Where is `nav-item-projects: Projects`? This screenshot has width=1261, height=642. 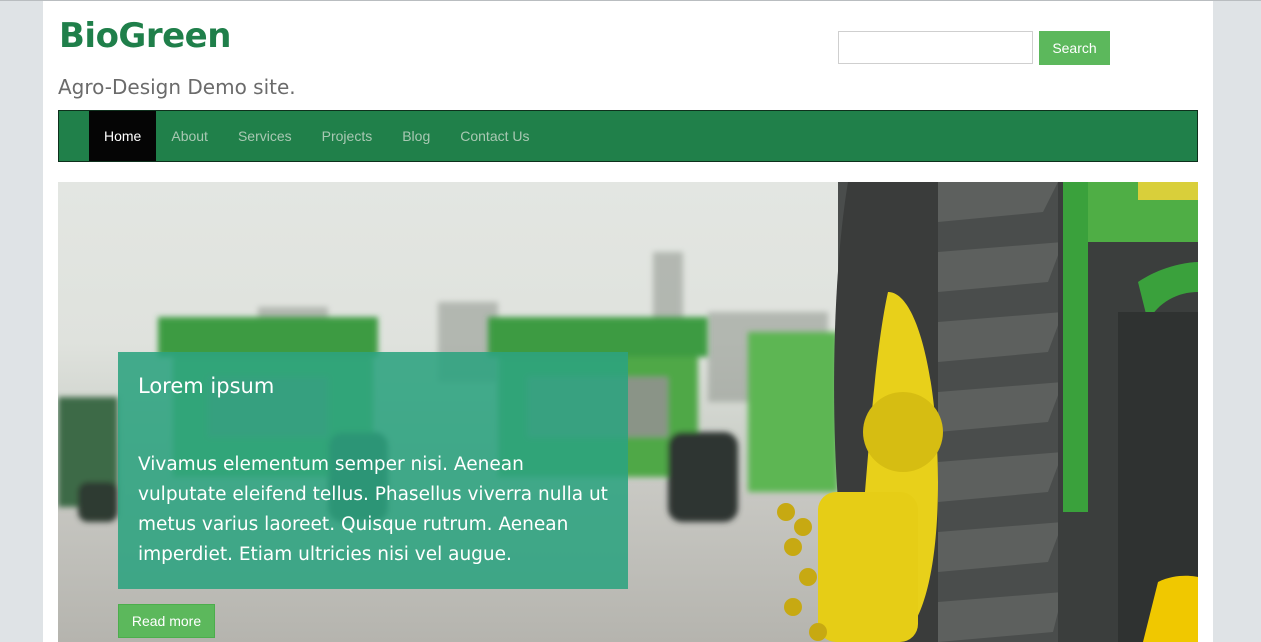 nav-item-projects: Projects is located at coordinates (347, 136).